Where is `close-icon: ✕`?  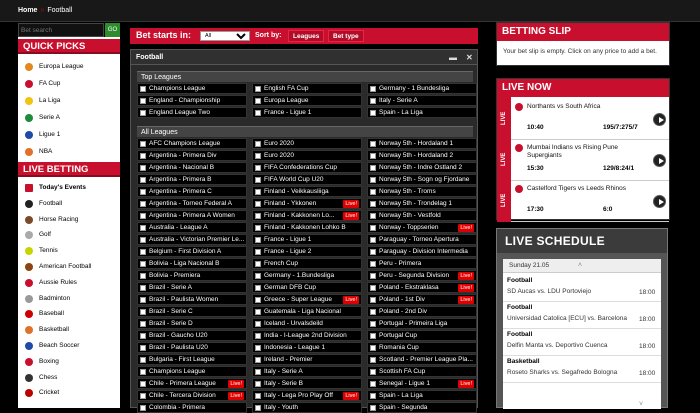 close-icon: ✕ is located at coordinates (469, 57).